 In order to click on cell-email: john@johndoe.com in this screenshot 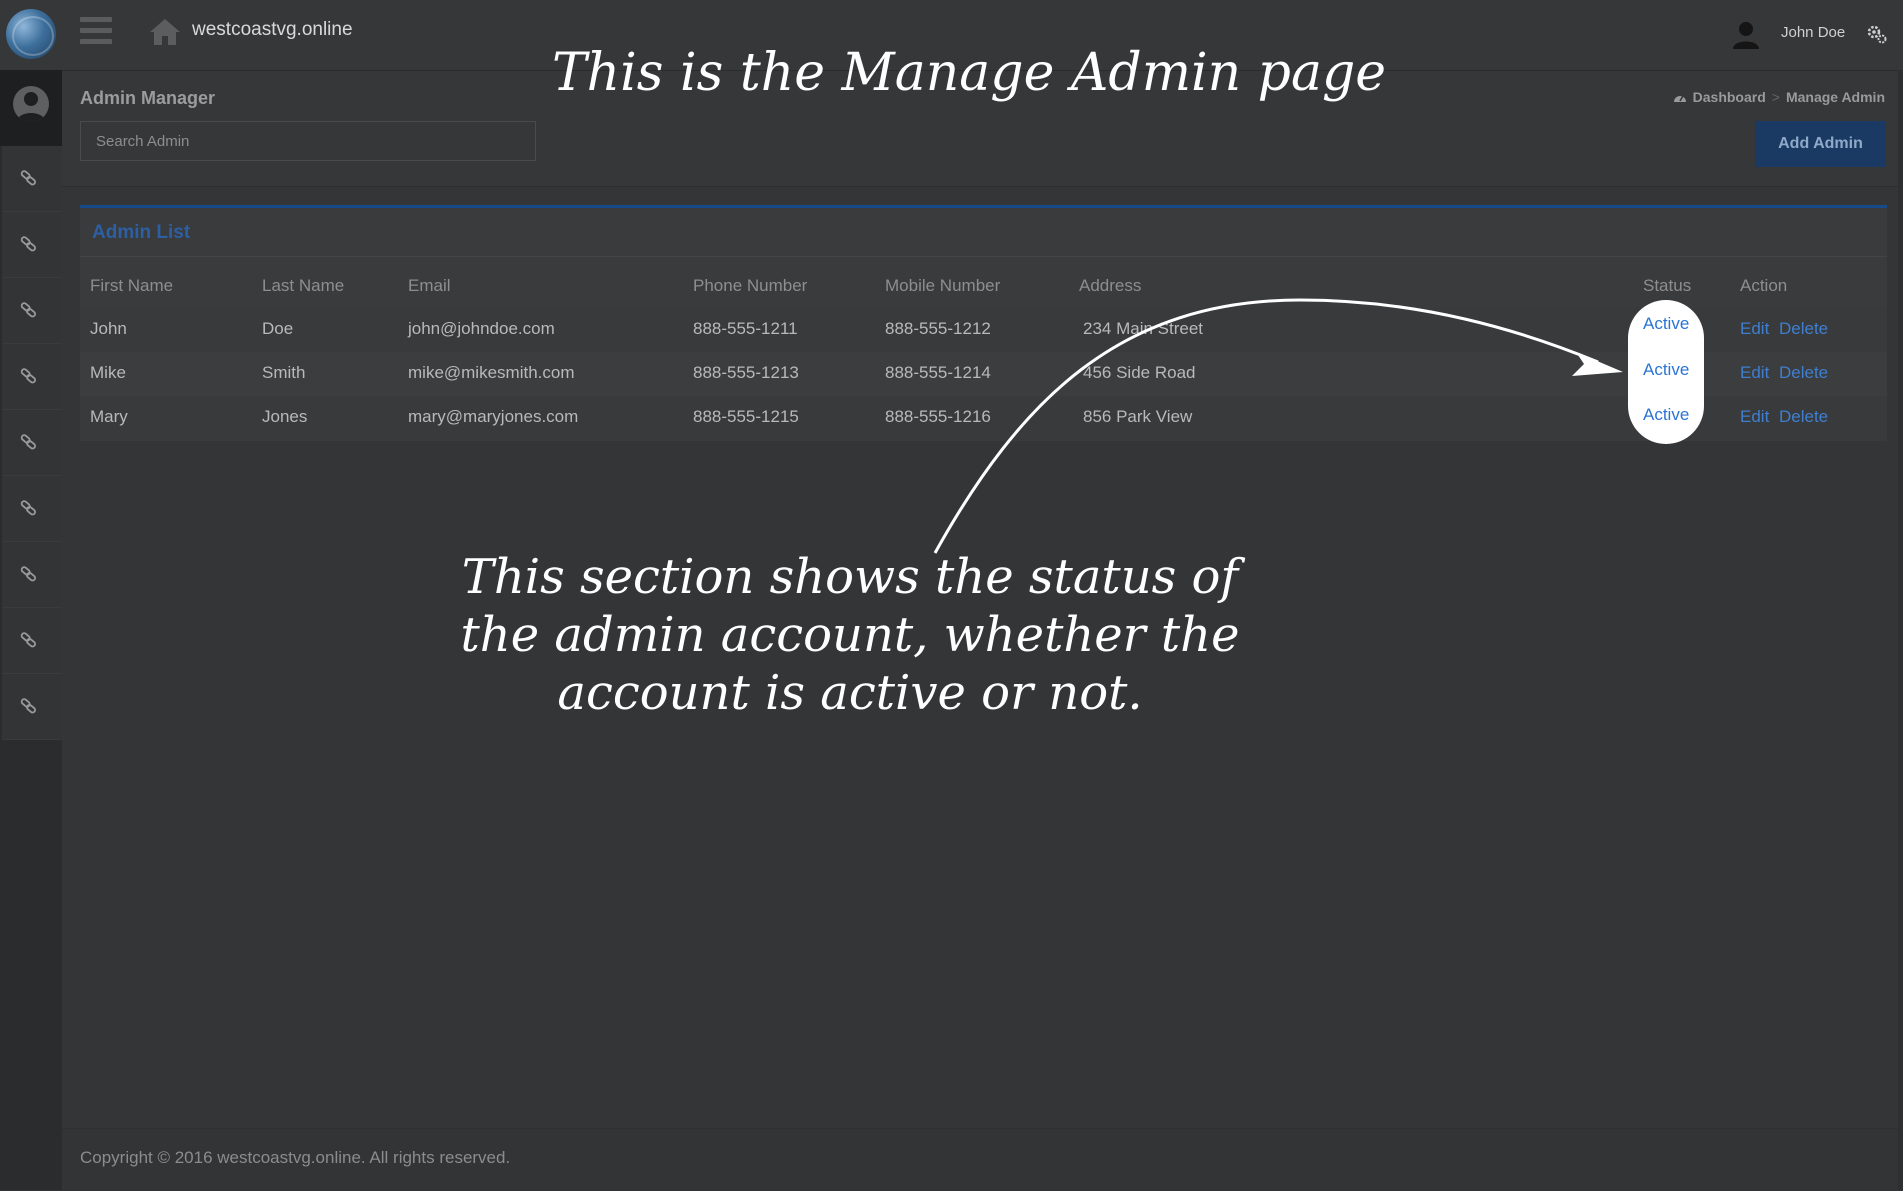, I will do `click(481, 328)`.